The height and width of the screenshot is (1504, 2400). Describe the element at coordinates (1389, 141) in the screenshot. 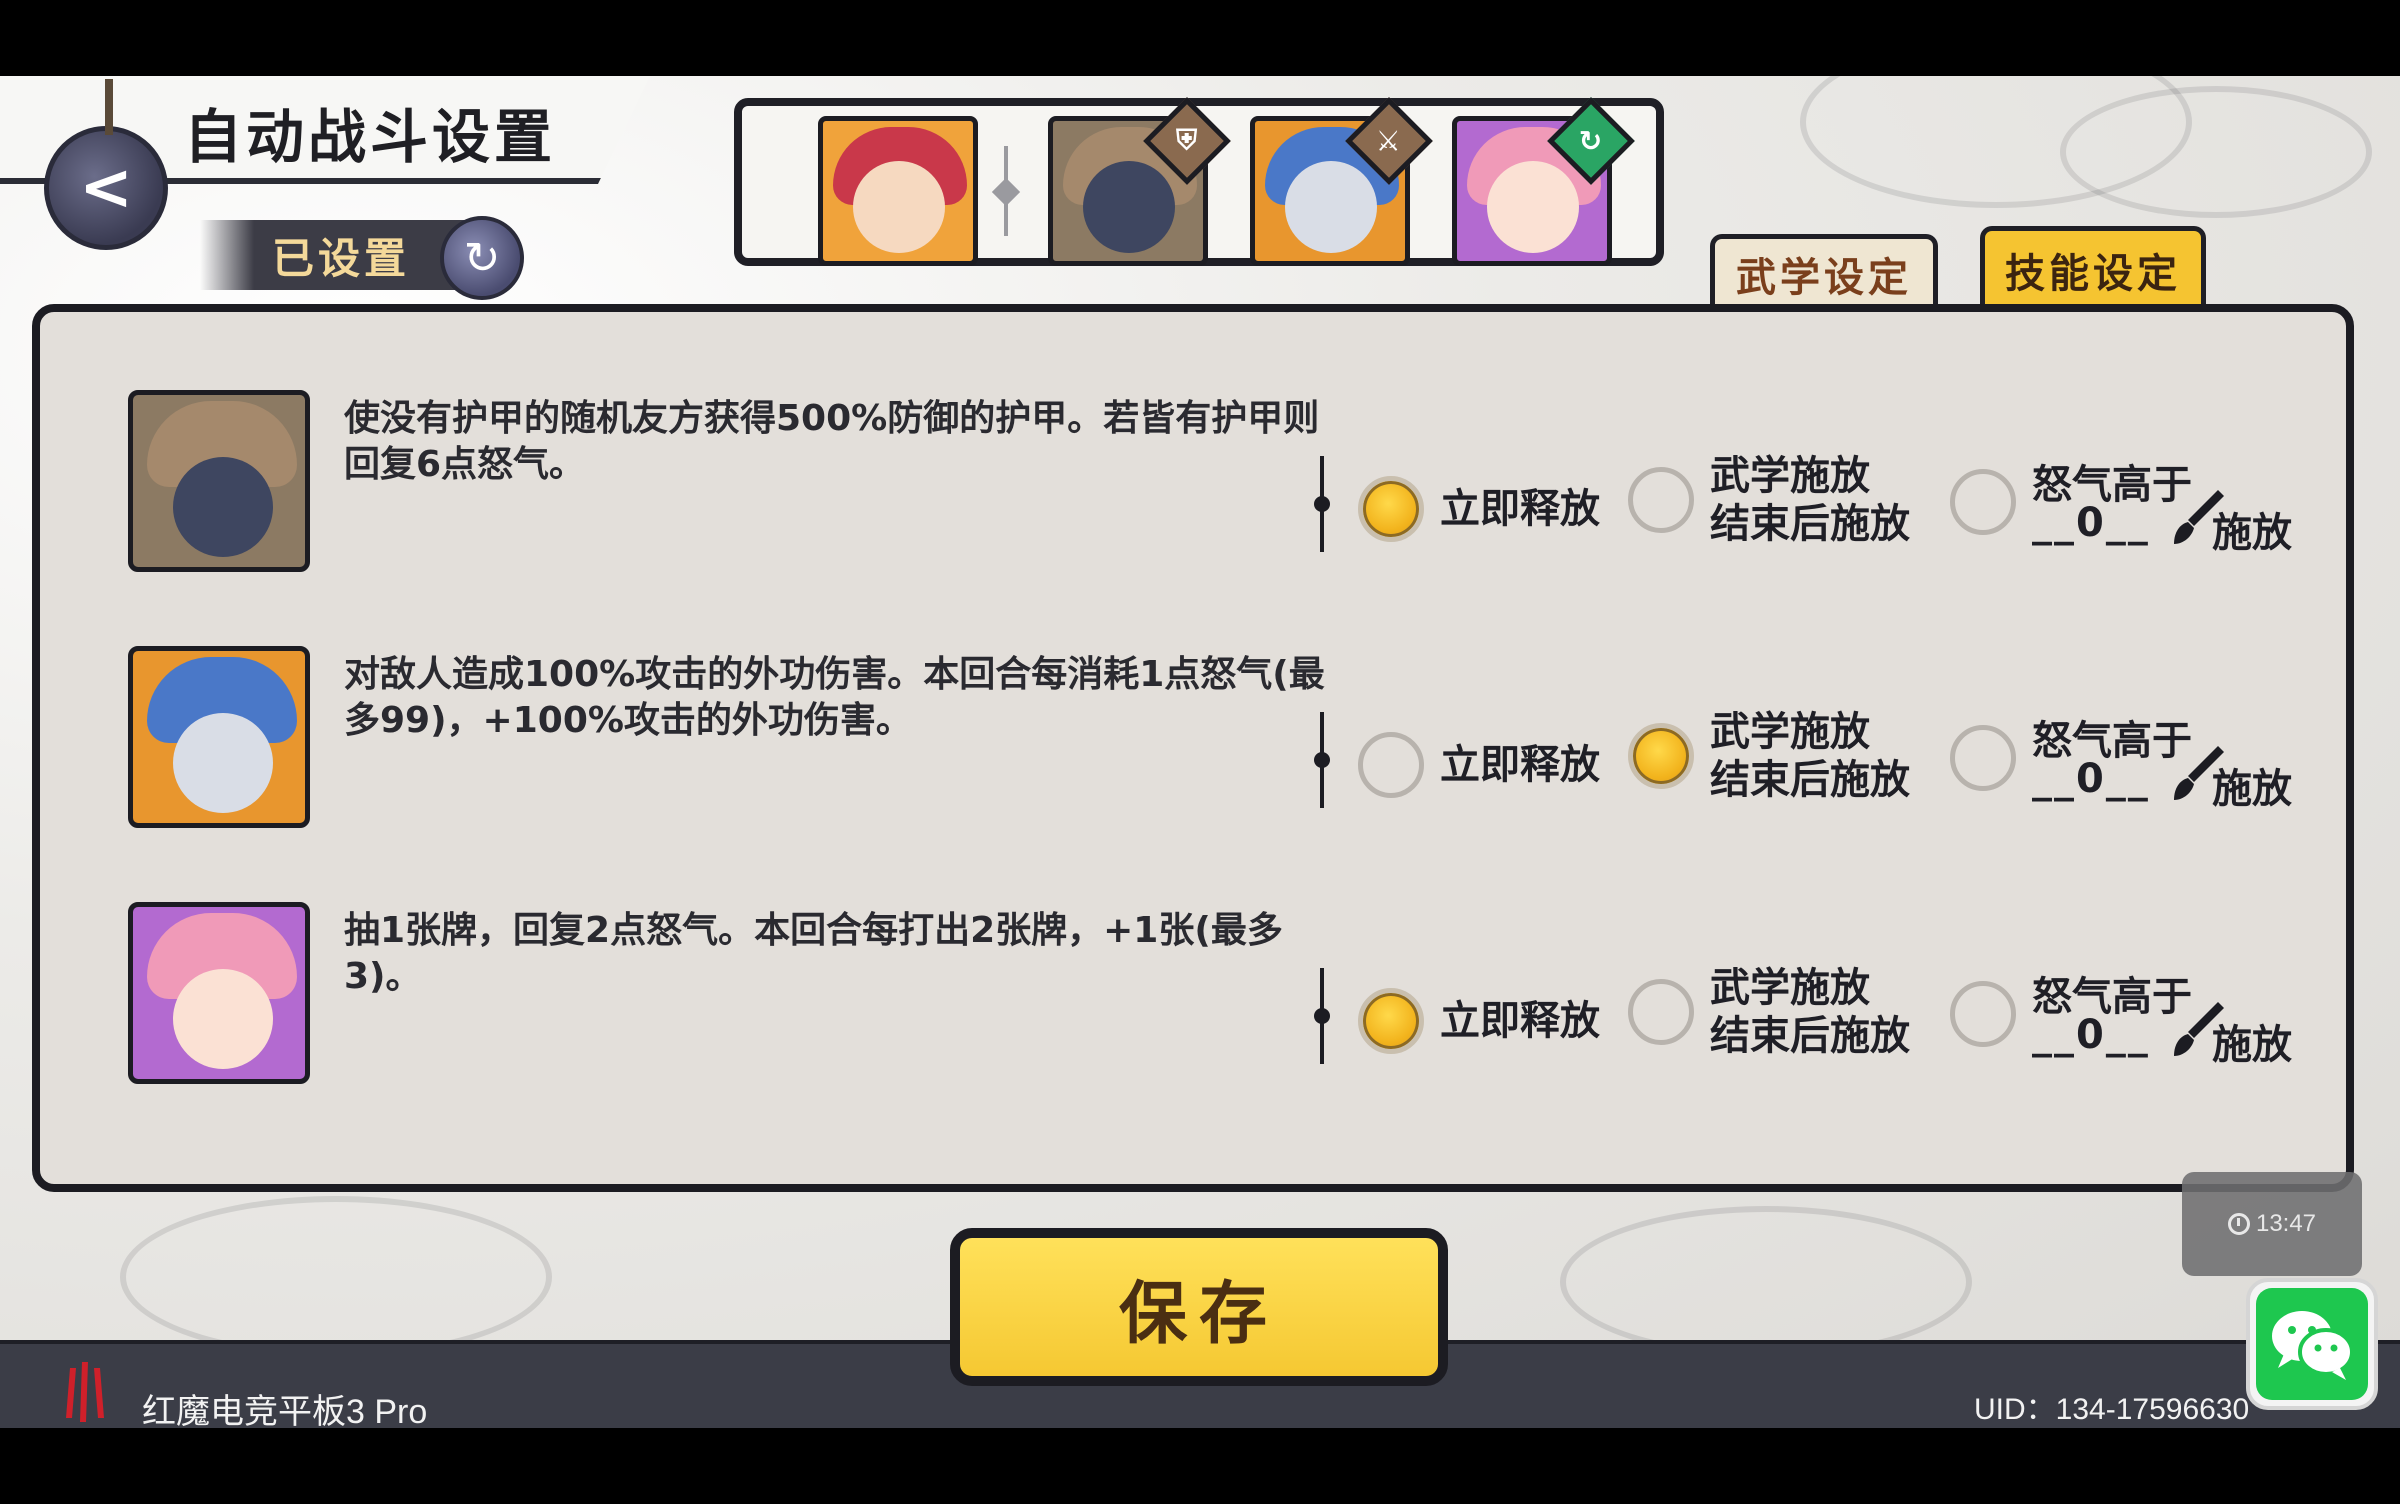

I see `sword-icon: ⚔` at that location.